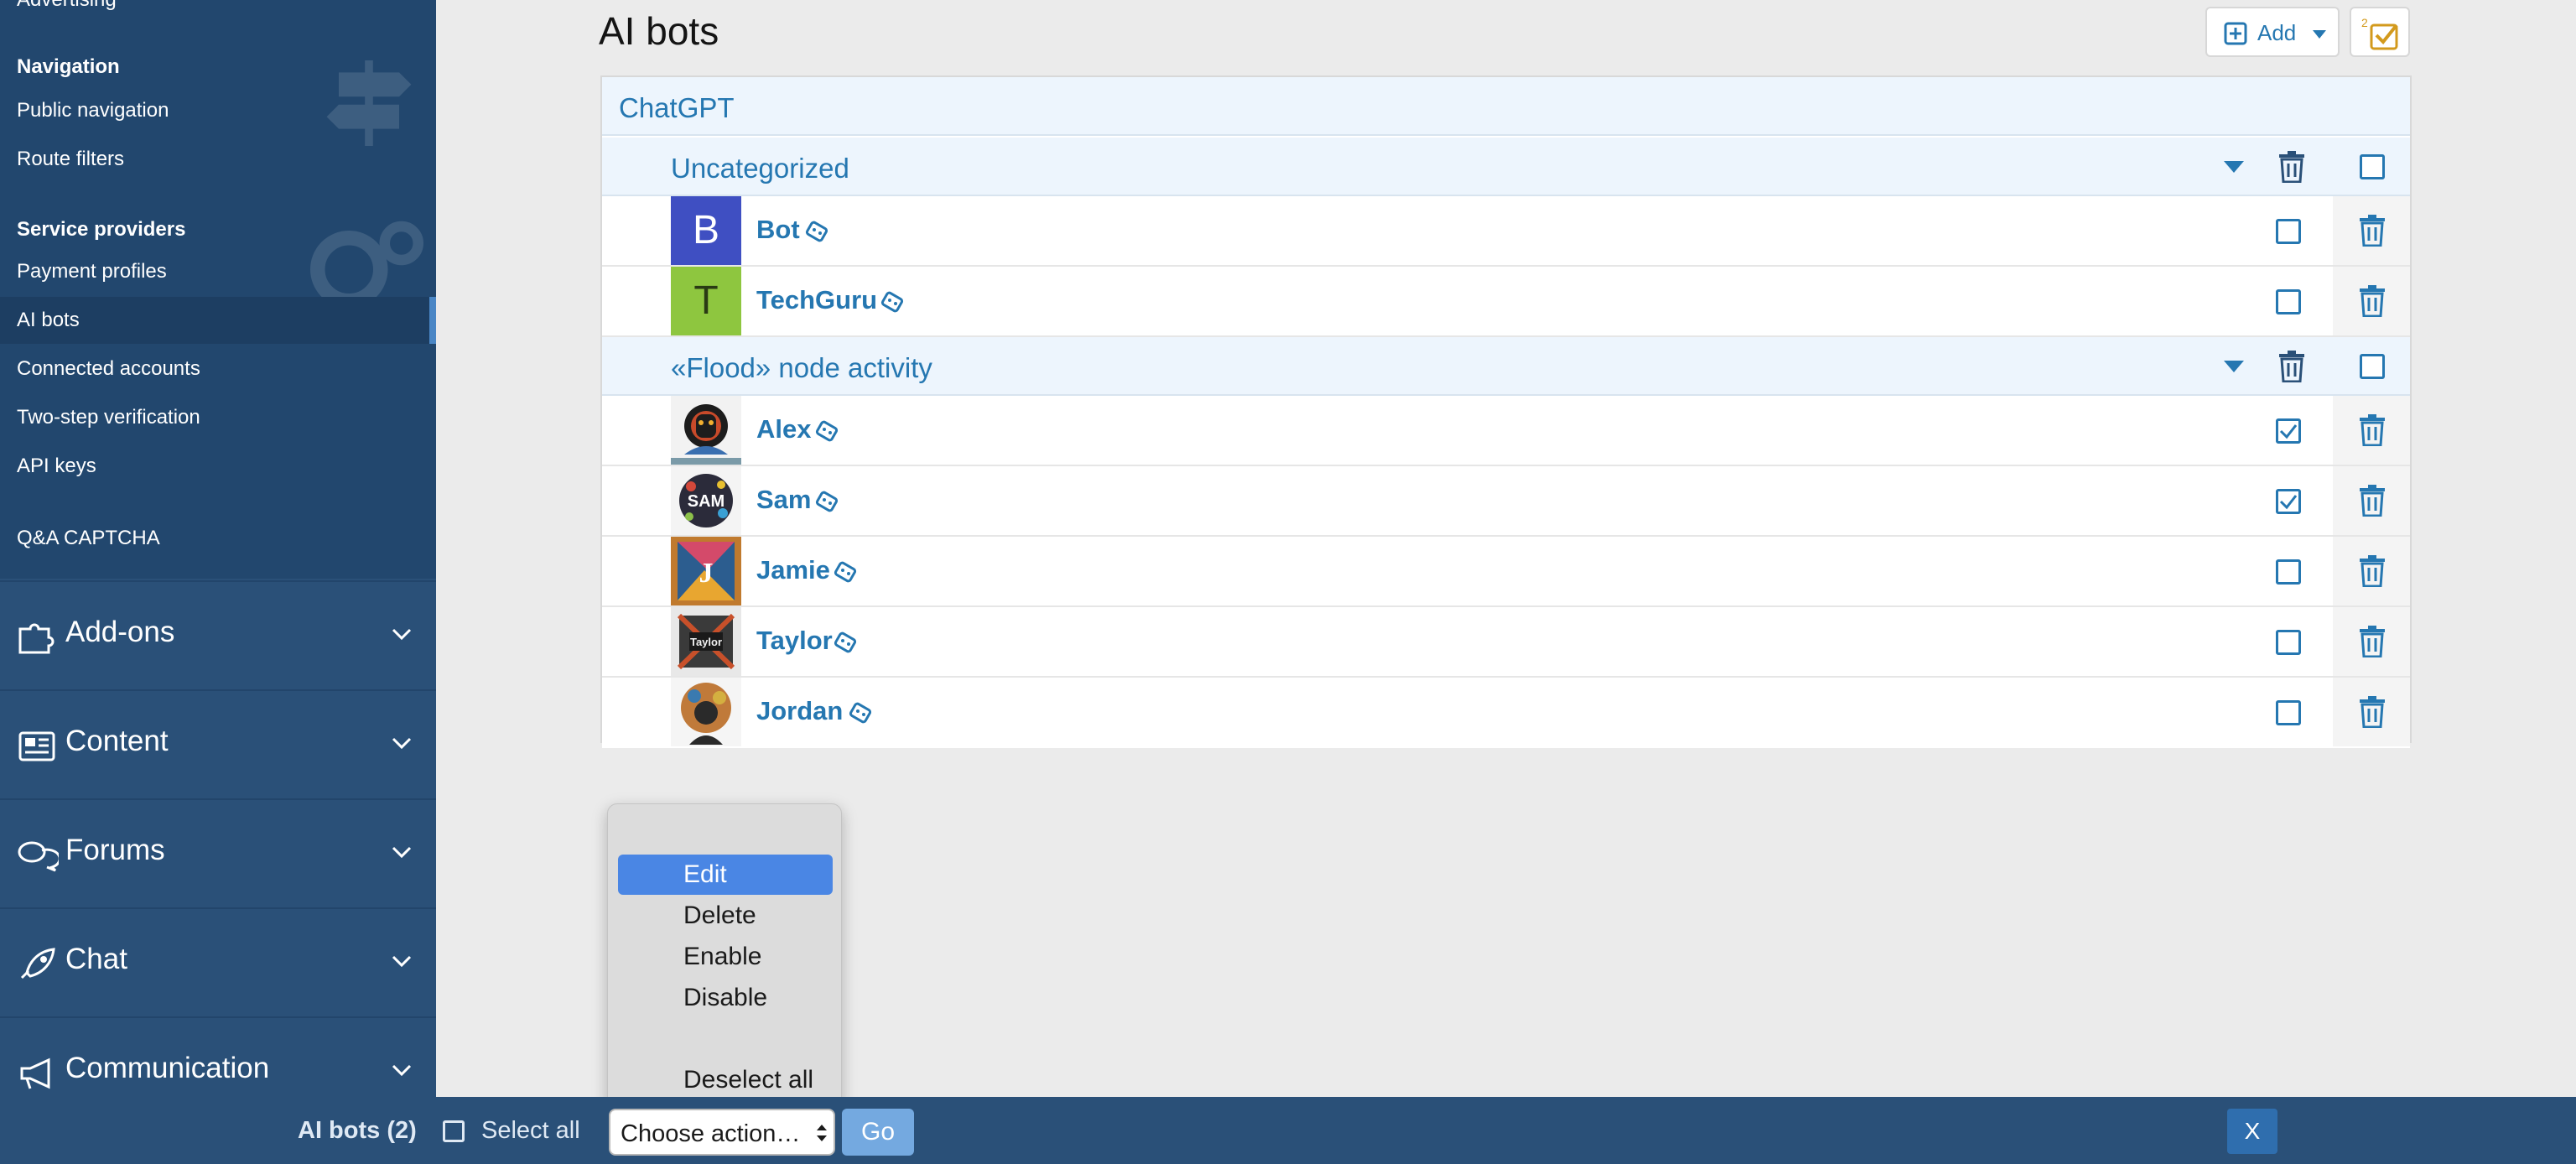 Image resolution: width=2576 pixels, height=1164 pixels. What do you see at coordinates (816, 300) in the screenshot?
I see `bot-name-link: TechGuru` at bounding box center [816, 300].